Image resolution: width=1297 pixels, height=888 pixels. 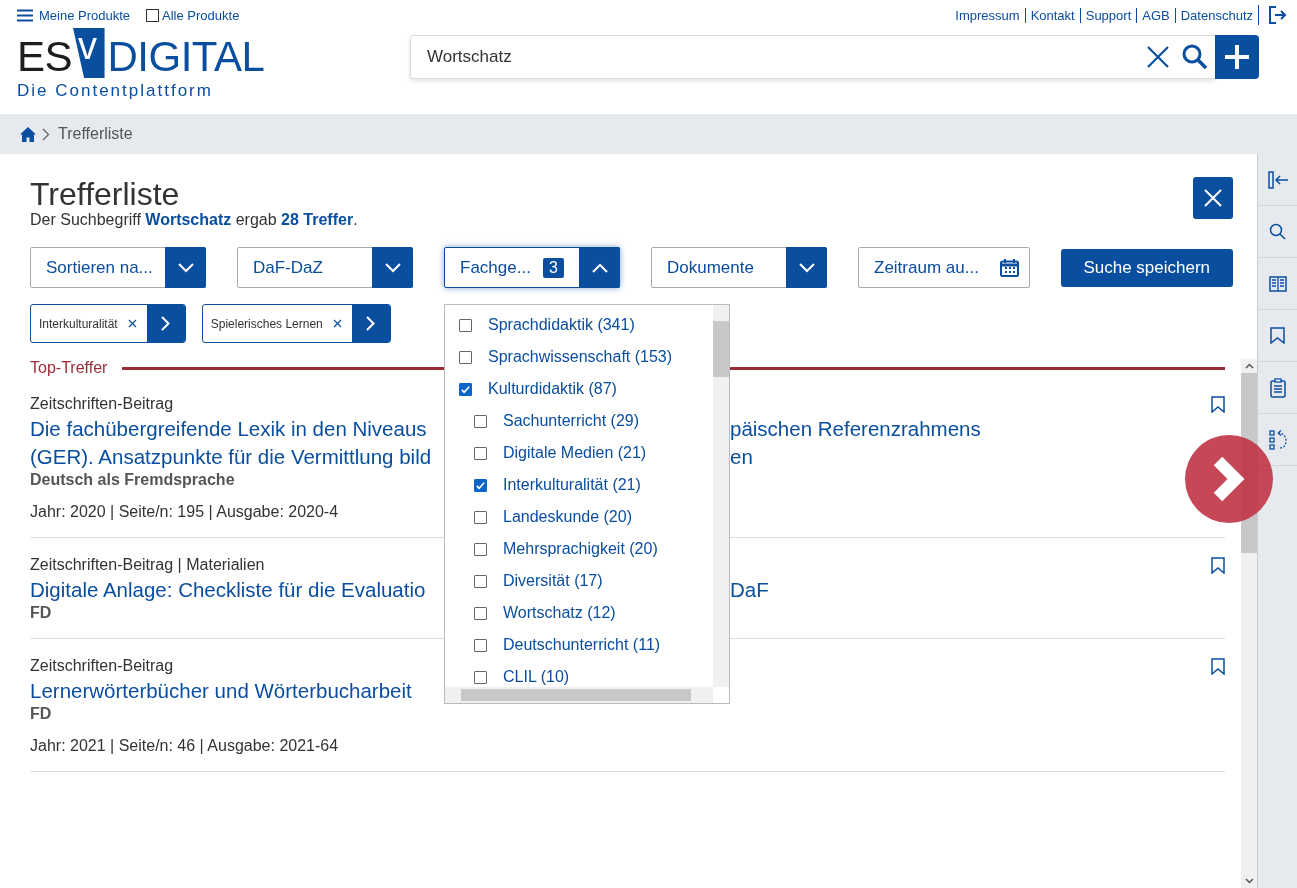 What do you see at coordinates (599, 267) in the screenshot?
I see `chevron-up-icon` at bounding box center [599, 267].